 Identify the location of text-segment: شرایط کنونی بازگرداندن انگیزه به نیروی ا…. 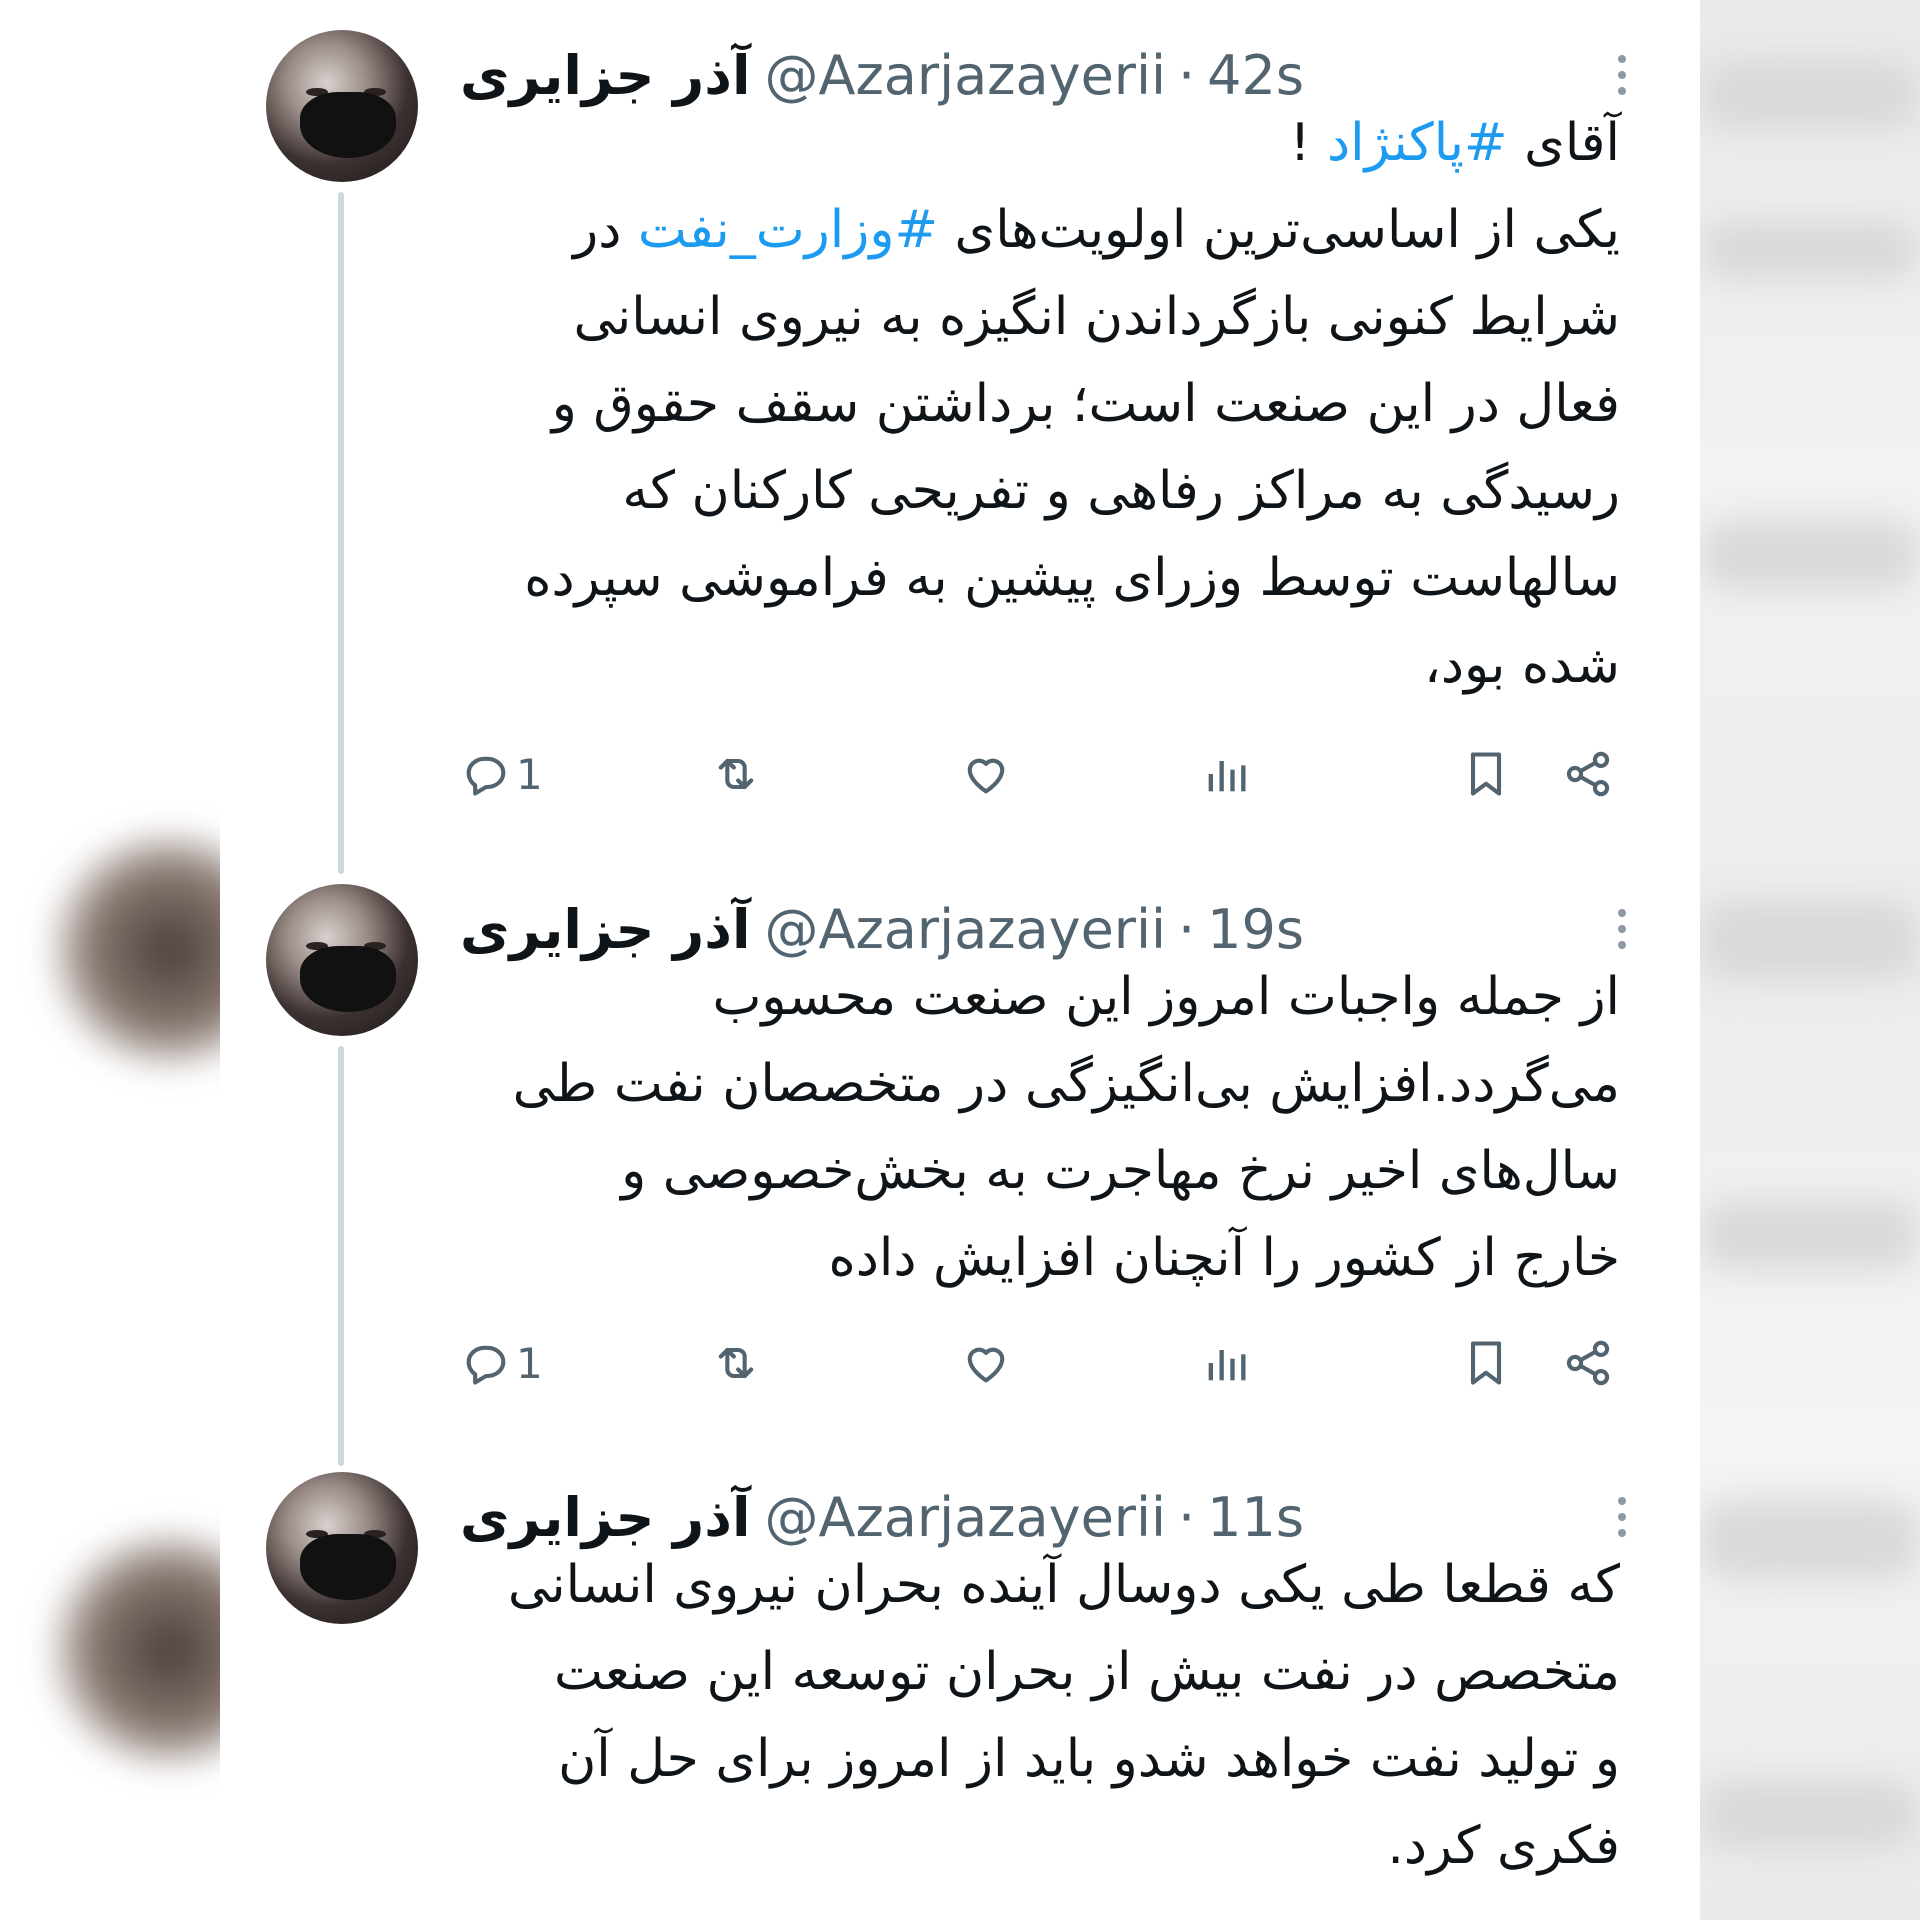
(1096, 317).